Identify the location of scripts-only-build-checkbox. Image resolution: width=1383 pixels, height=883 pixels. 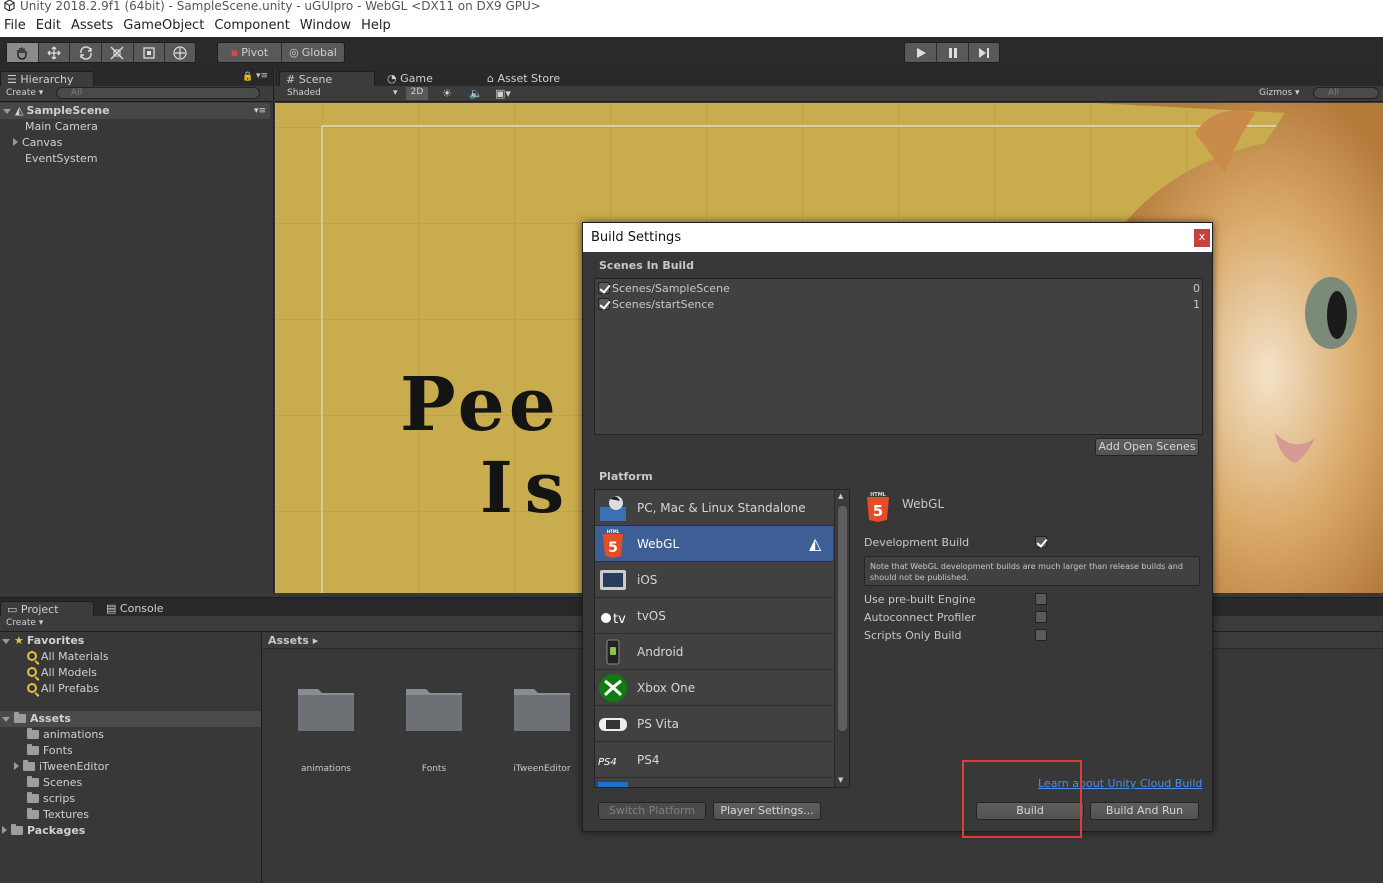
(1041, 635).